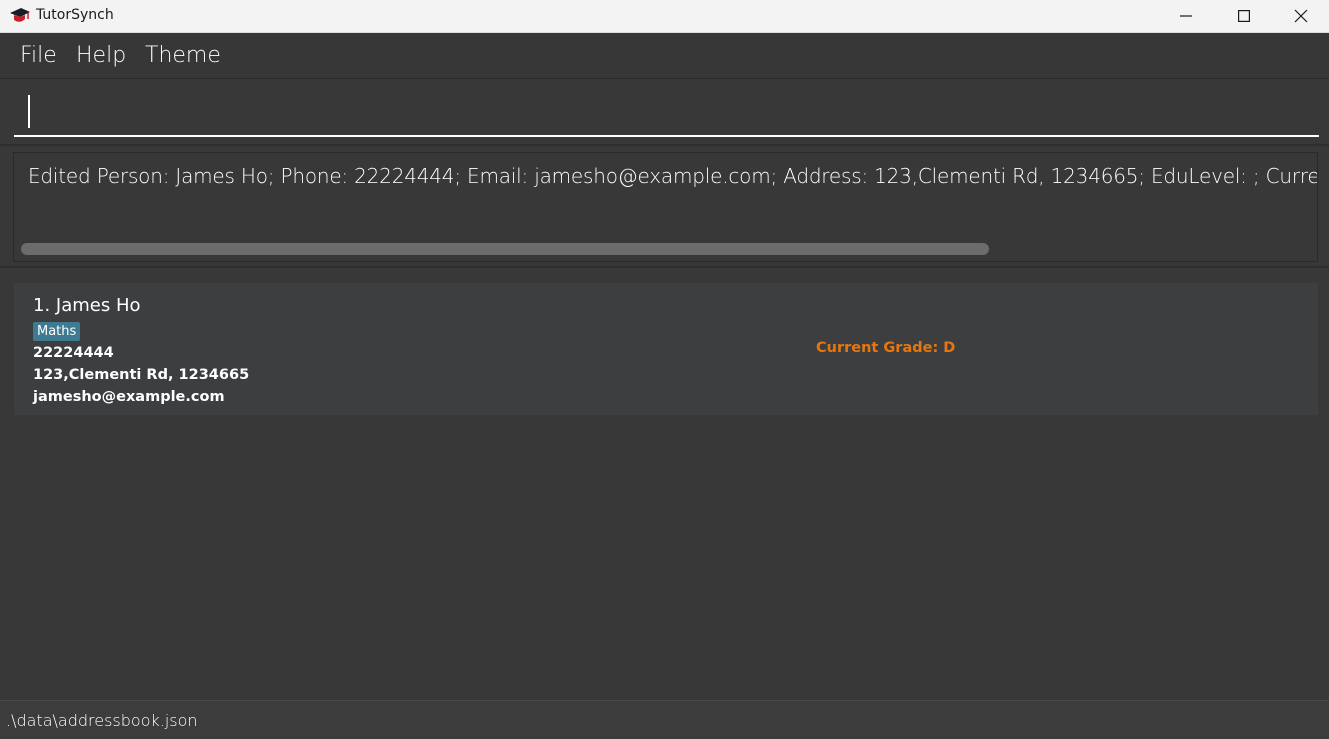 The width and height of the screenshot is (1329, 739). I want to click on tag-badge: Maths, so click(57, 331).